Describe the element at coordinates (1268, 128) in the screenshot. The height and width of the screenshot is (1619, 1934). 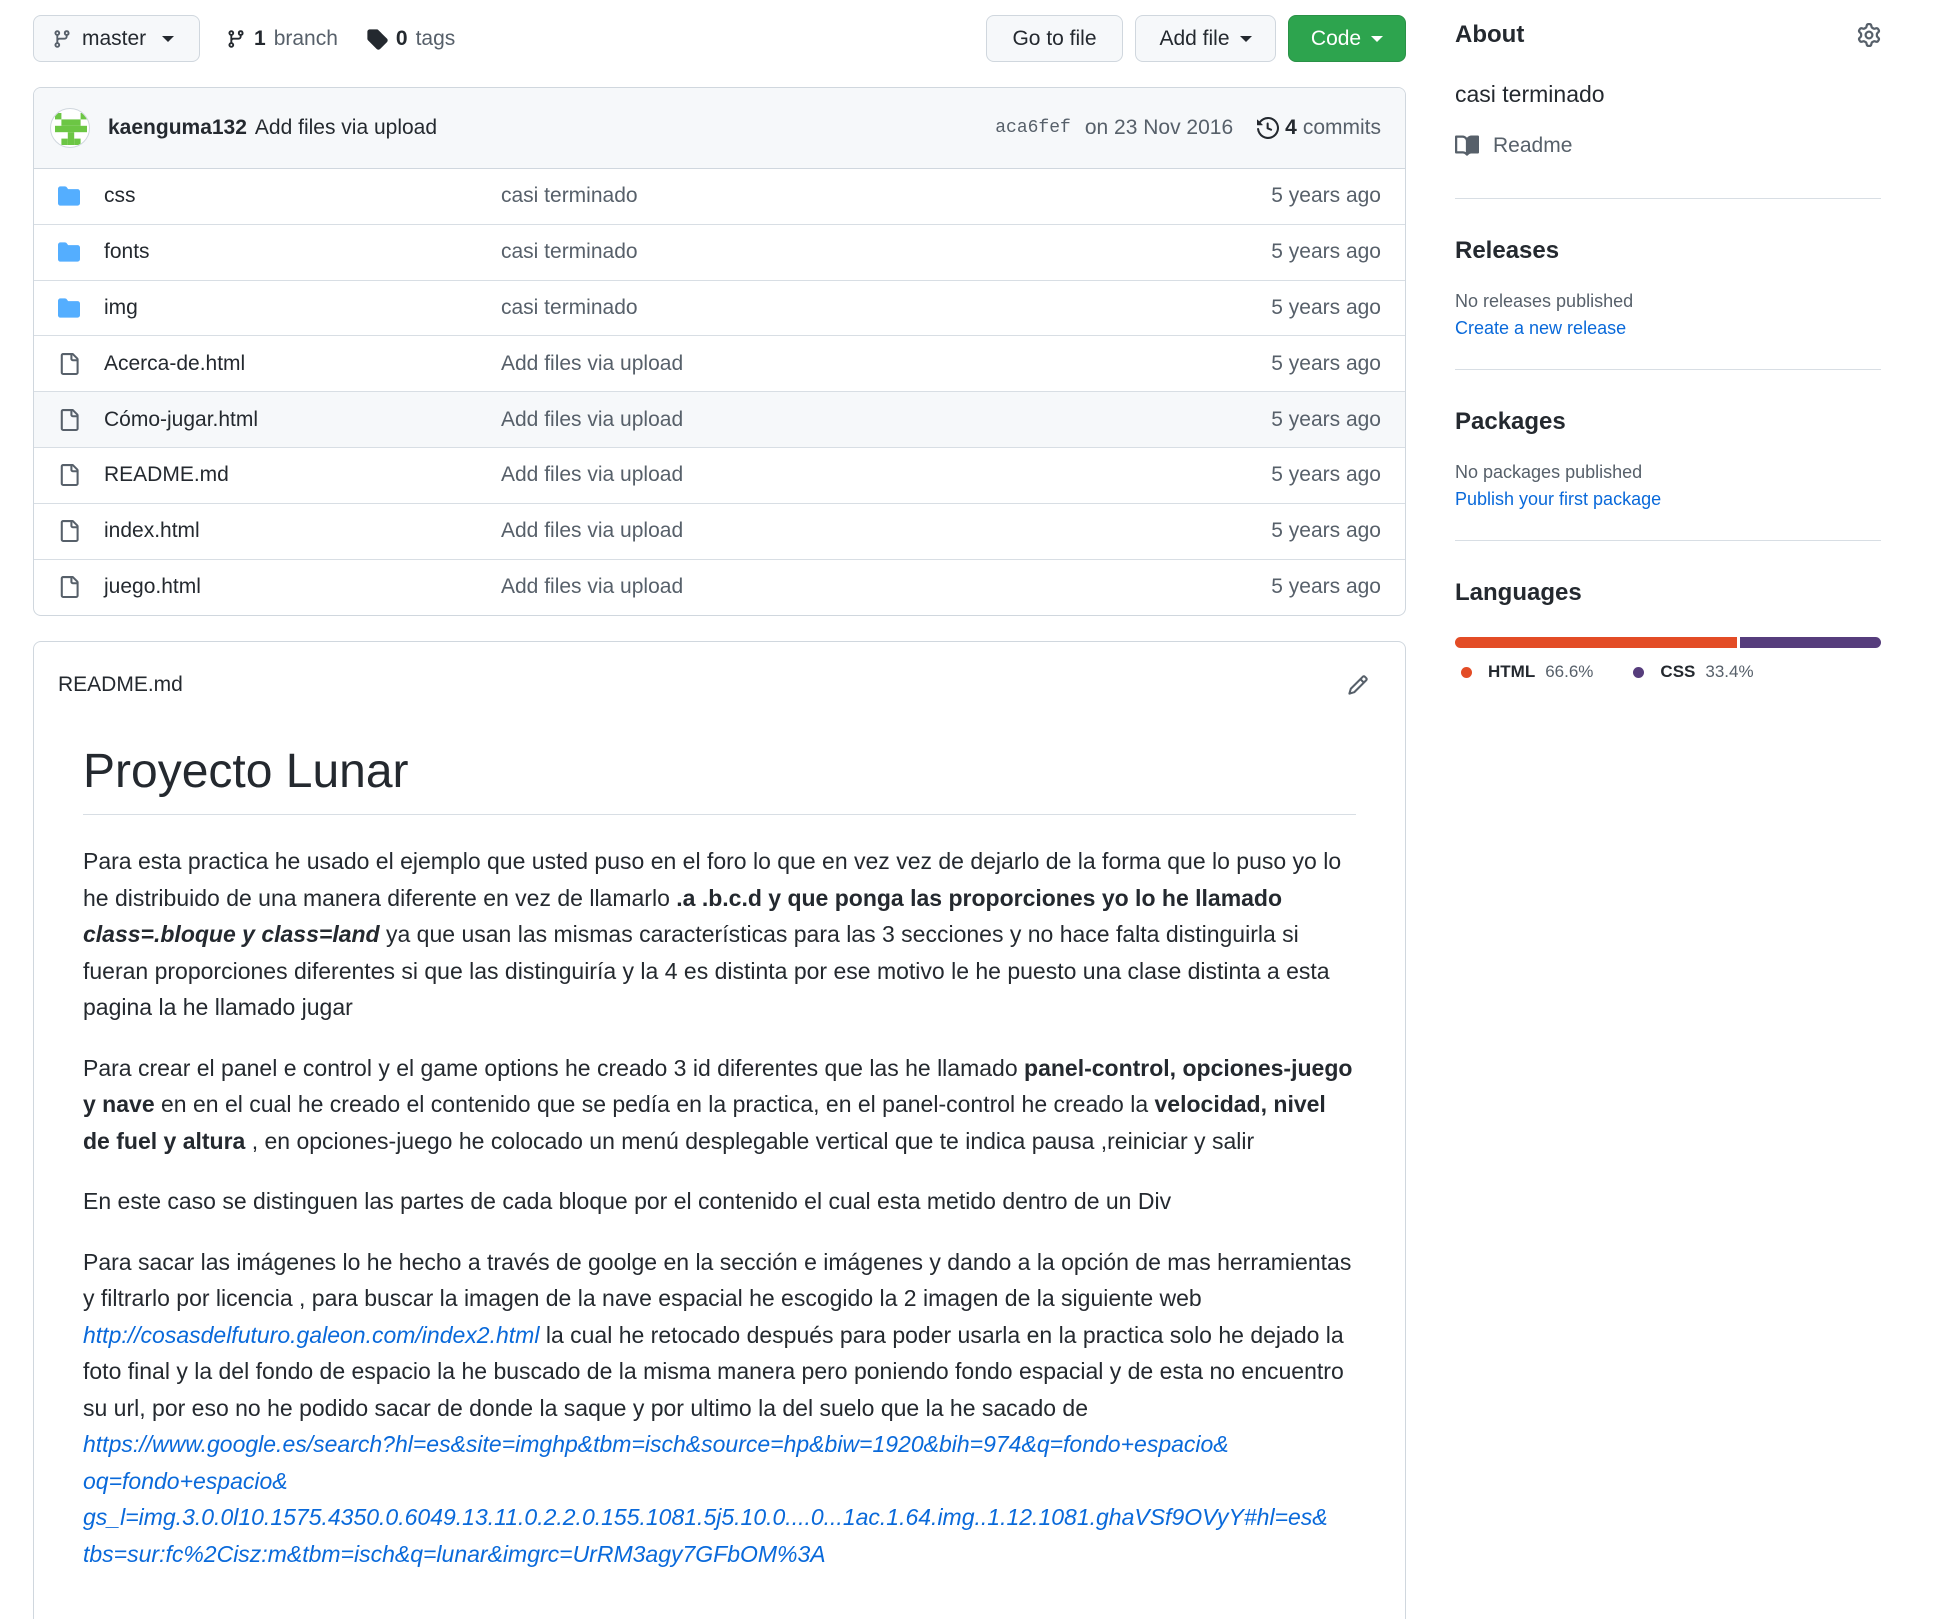
I see `history-icon` at that location.